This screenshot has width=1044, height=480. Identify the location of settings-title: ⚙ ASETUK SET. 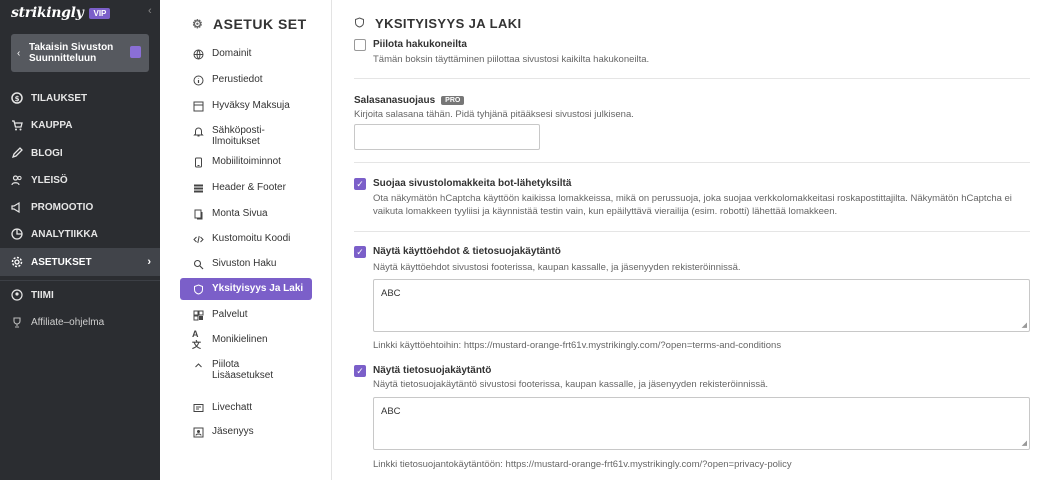
(249, 24).